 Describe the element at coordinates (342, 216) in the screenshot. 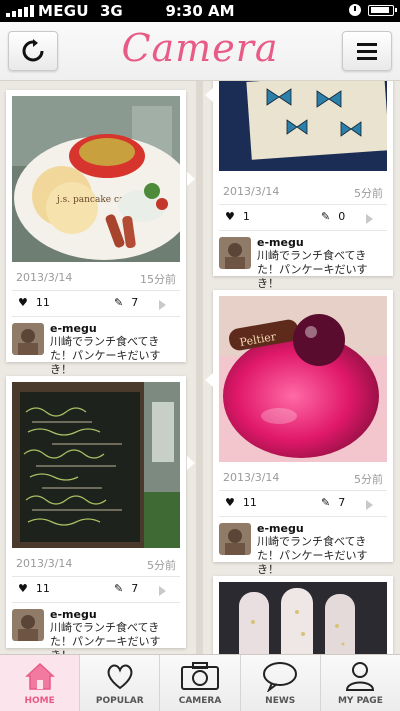

I see `comment-count: 0` at that location.